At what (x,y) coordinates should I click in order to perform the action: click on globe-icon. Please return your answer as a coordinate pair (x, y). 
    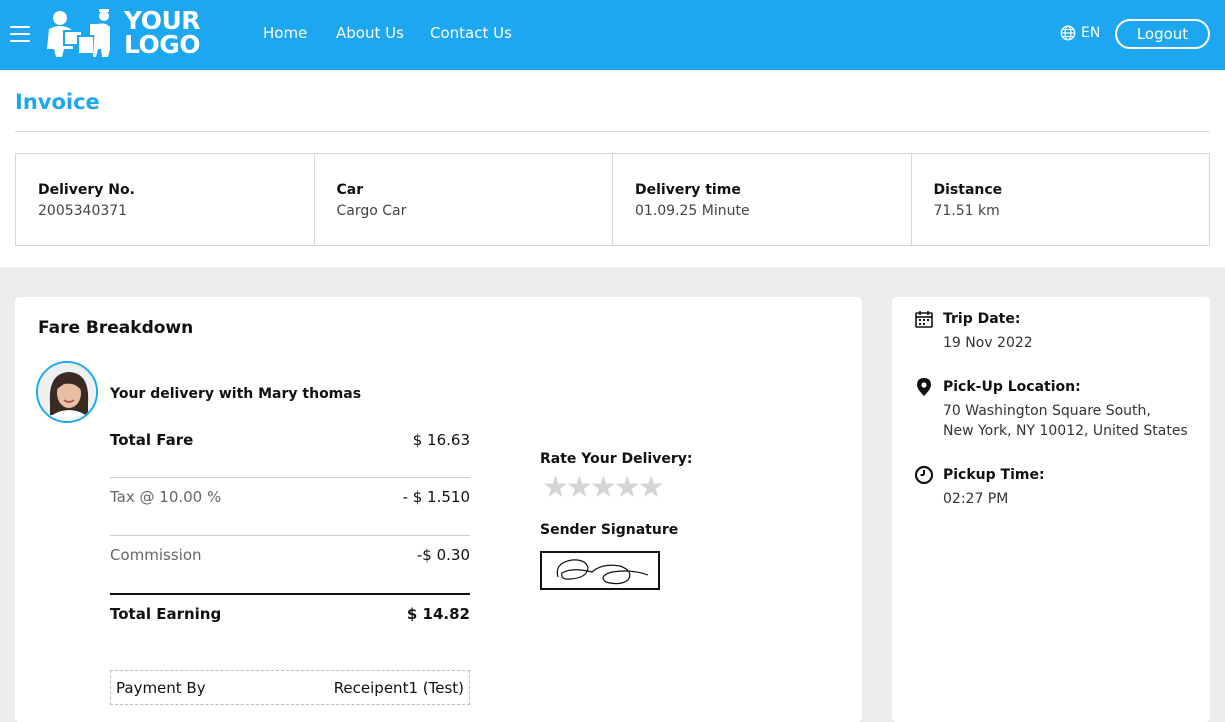
    Looking at the image, I should click on (1068, 33).